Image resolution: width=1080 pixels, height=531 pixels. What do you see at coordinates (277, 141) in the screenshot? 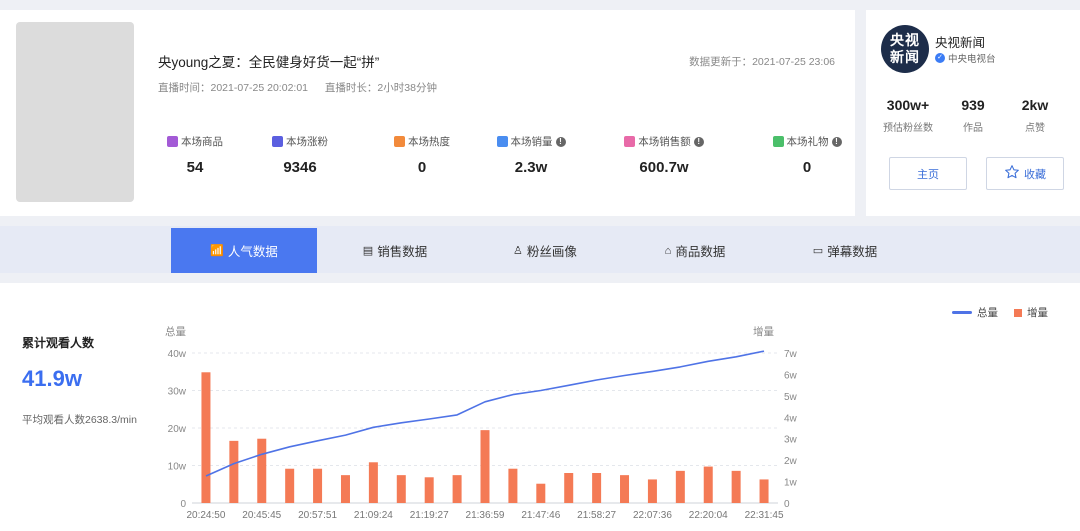
I see `user-icon` at bounding box center [277, 141].